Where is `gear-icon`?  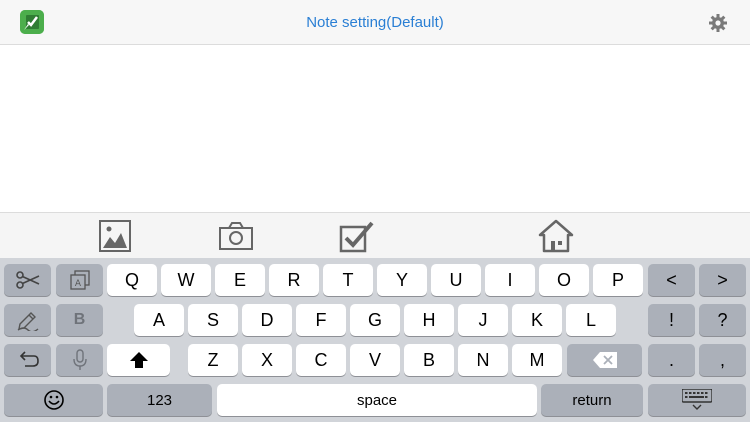
gear-icon is located at coordinates (718, 23).